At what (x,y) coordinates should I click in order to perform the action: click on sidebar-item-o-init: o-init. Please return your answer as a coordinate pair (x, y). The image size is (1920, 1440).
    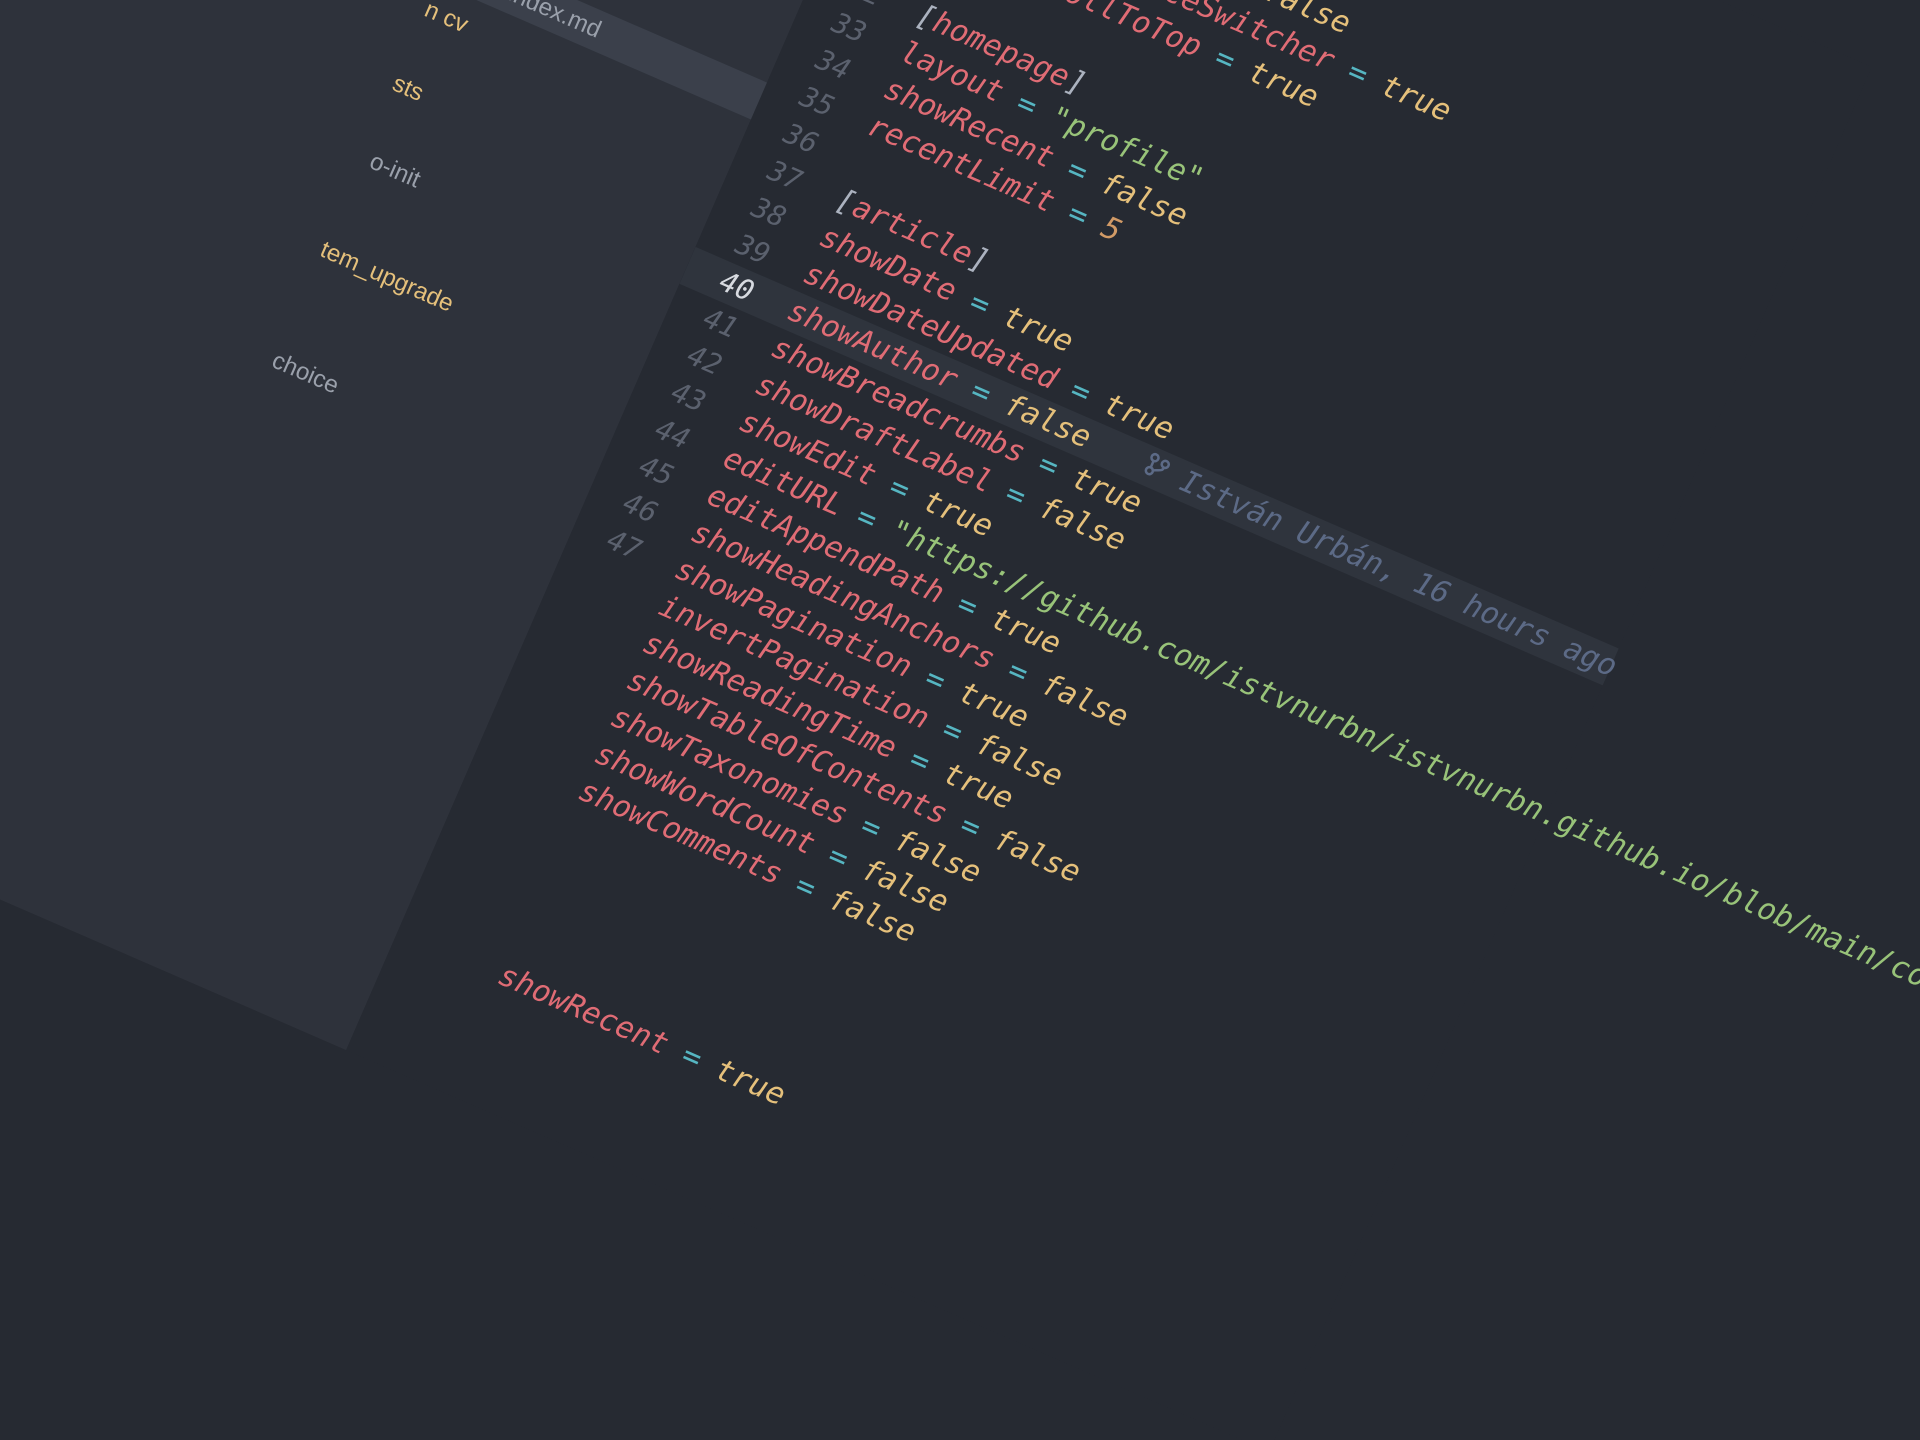
    Looking at the image, I should click on (395, 171).